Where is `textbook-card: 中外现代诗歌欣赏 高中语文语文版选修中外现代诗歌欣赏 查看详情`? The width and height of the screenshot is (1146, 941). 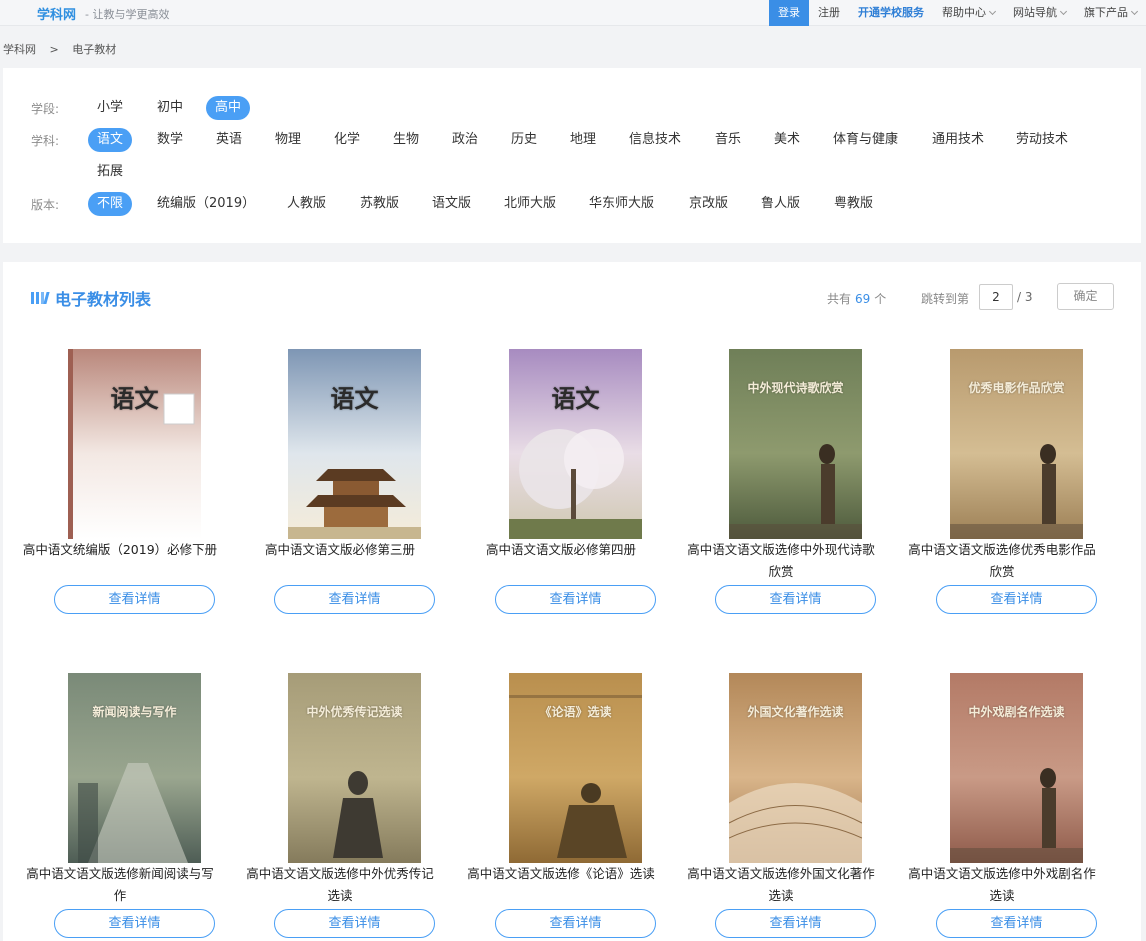
textbook-card: 中外现代诗歌欣赏 高中语文语文版选修中外现代诗歌欣赏 查看详情 is located at coordinates (781, 484).